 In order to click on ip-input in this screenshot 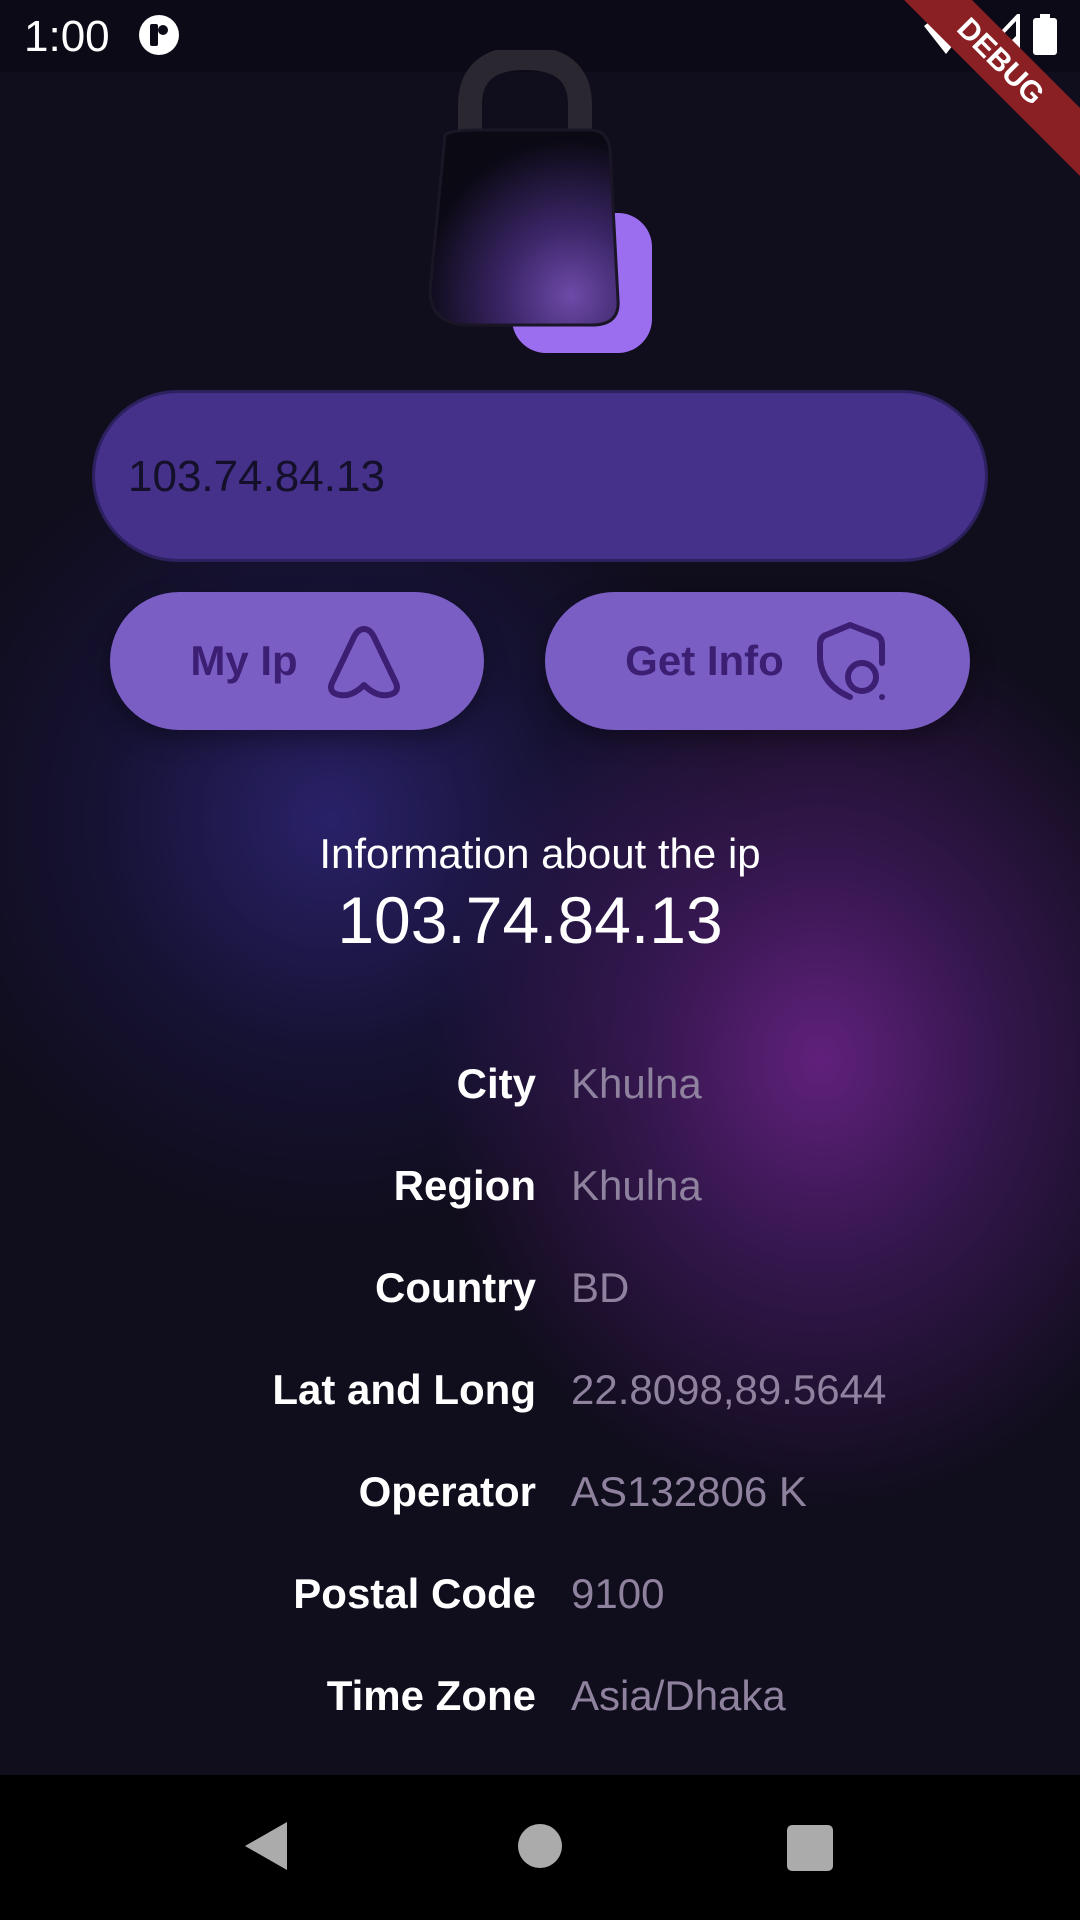, I will do `click(538, 477)`.